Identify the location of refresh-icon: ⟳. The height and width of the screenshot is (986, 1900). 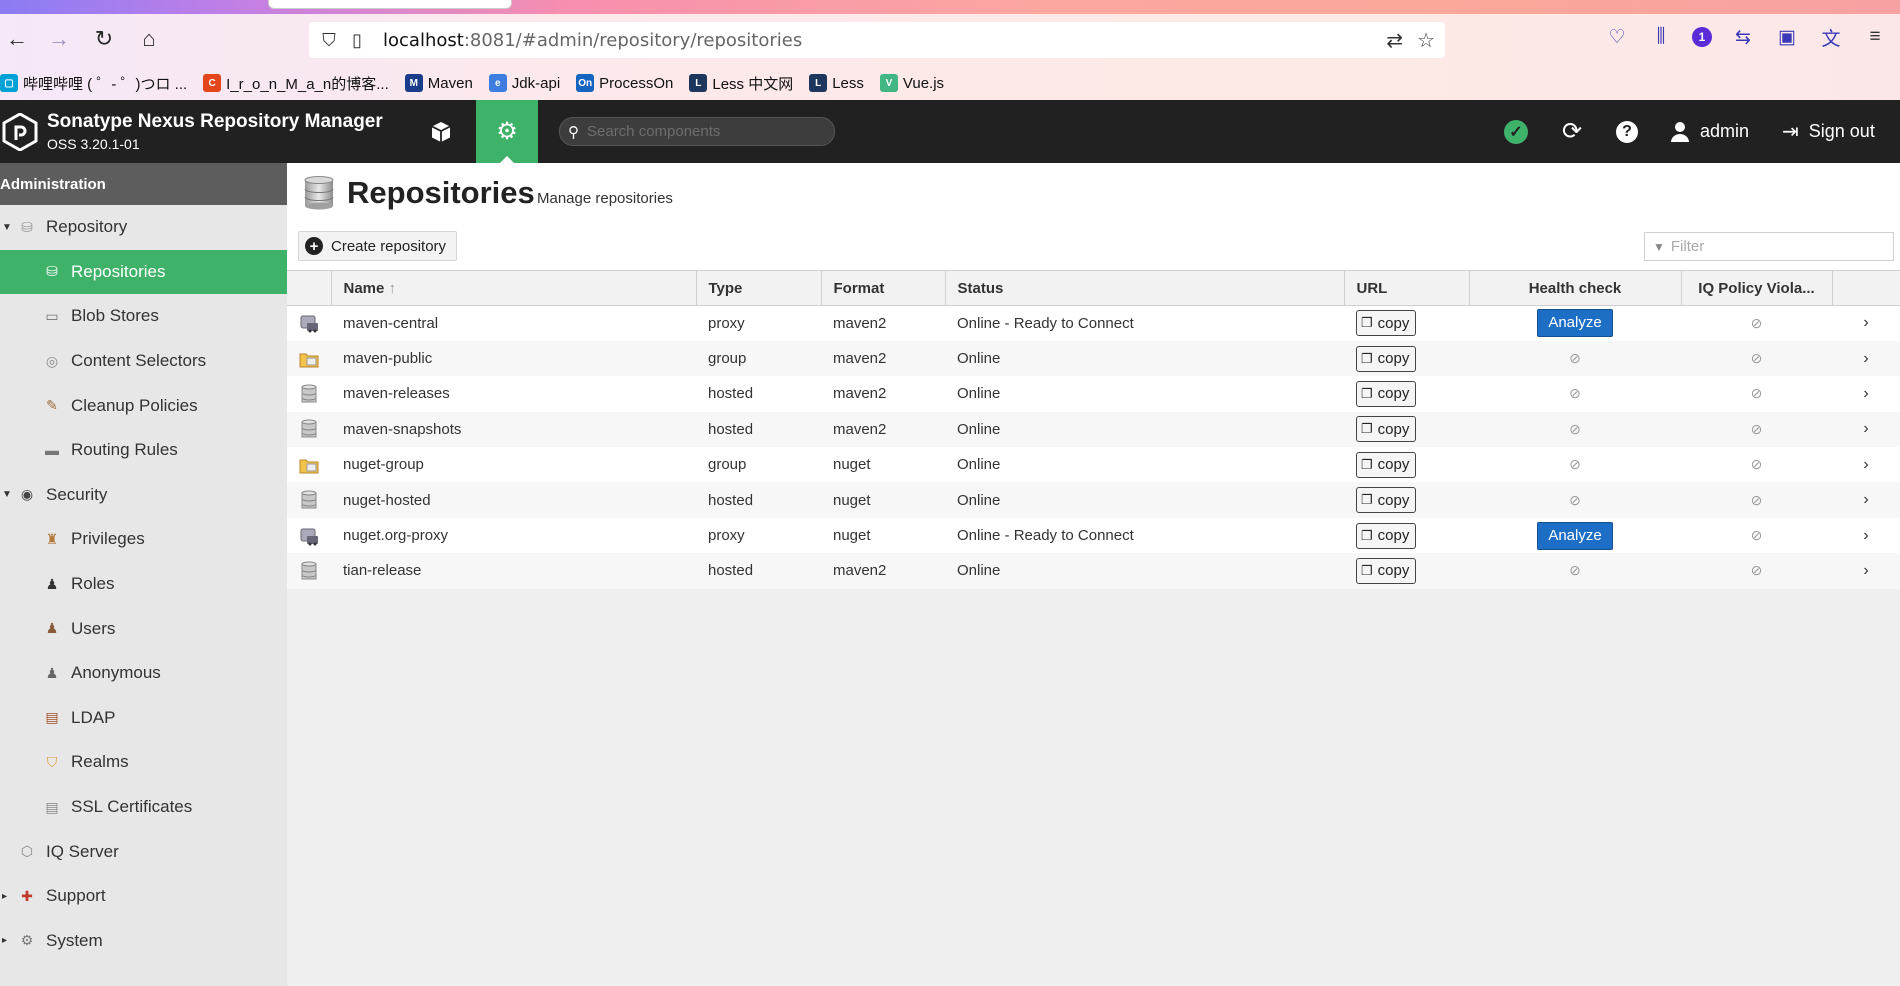
(1572, 131).